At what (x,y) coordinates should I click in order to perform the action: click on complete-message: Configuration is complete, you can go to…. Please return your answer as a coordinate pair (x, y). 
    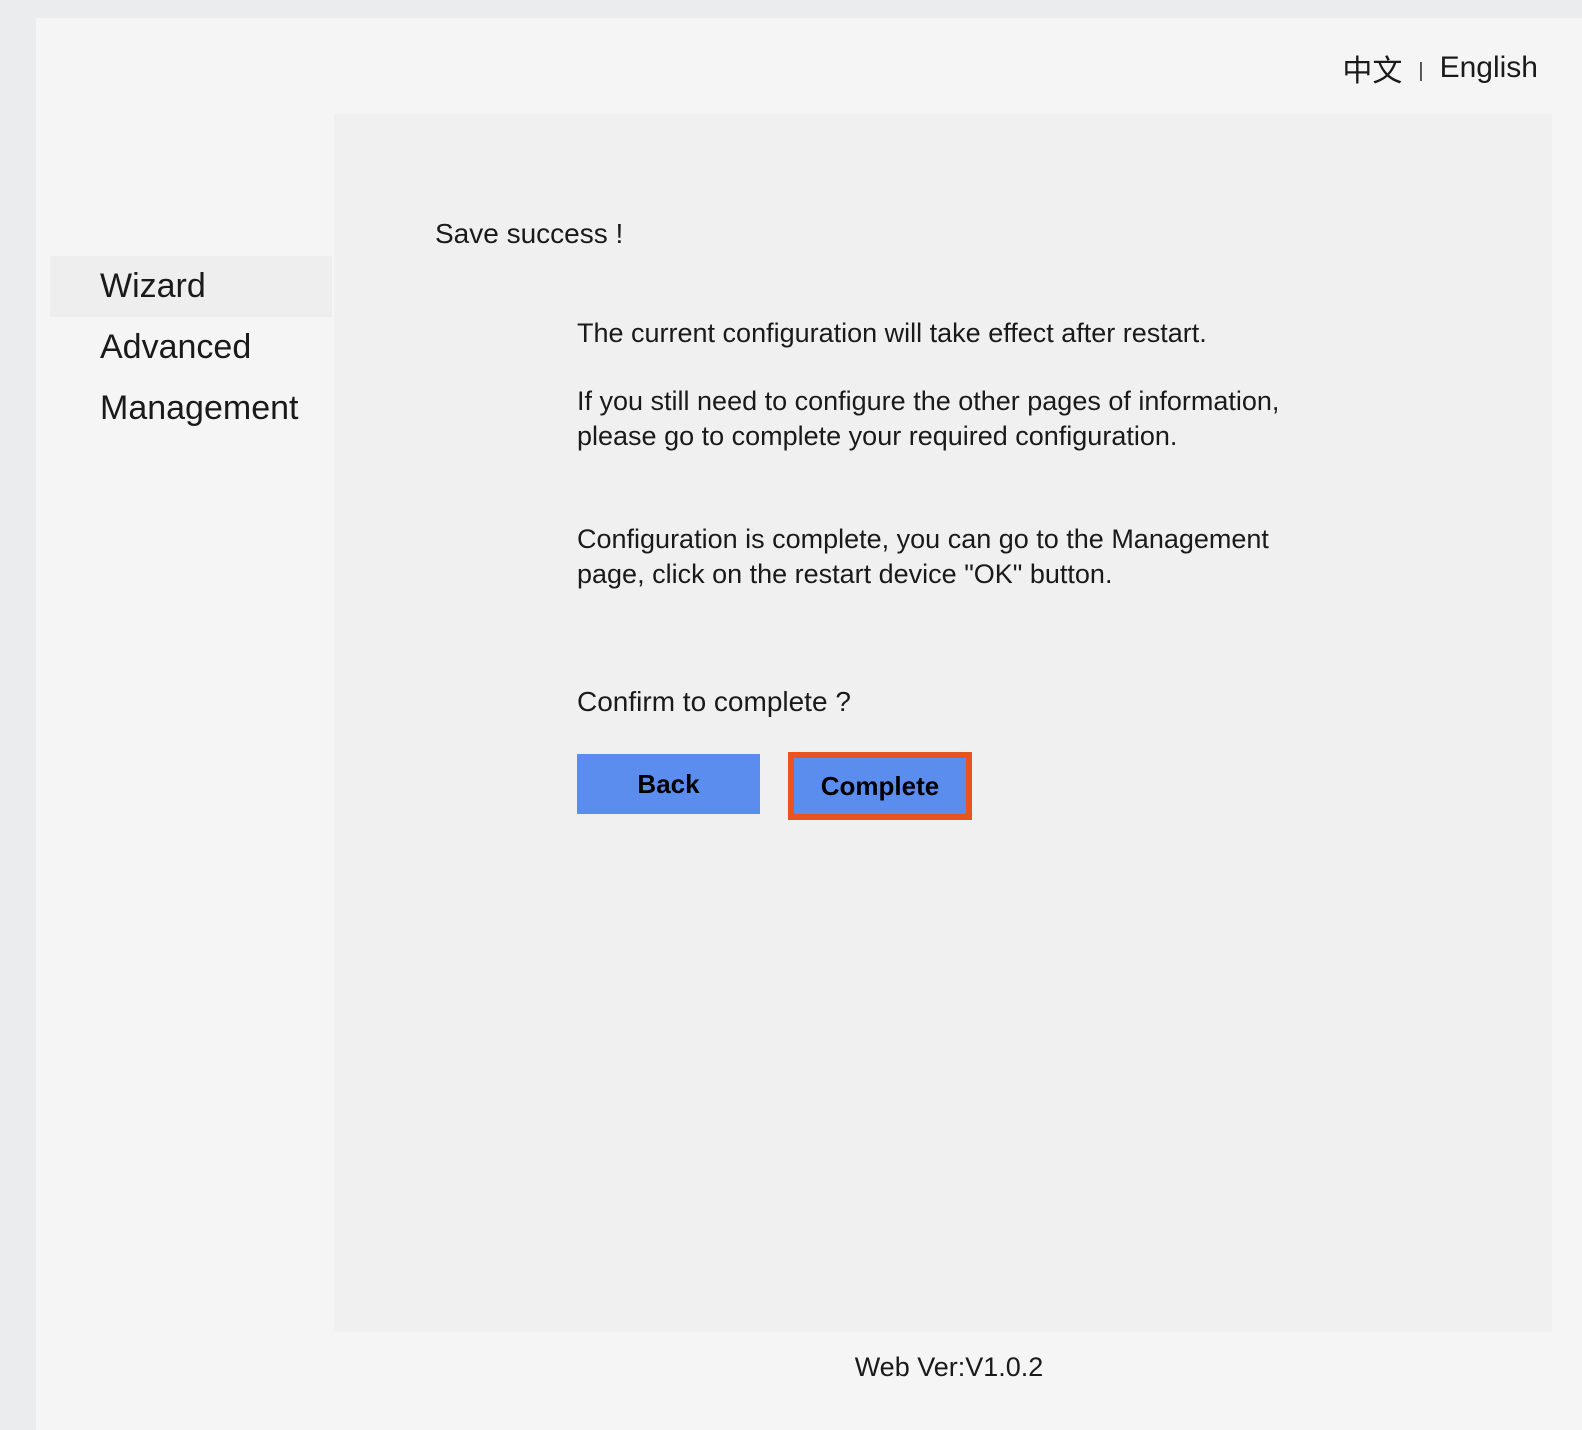
    Looking at the image, I should click on (923, 556).